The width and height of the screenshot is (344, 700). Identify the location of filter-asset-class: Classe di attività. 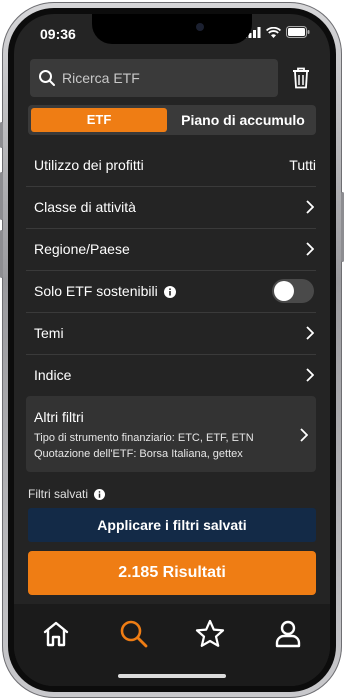
(171, 207).